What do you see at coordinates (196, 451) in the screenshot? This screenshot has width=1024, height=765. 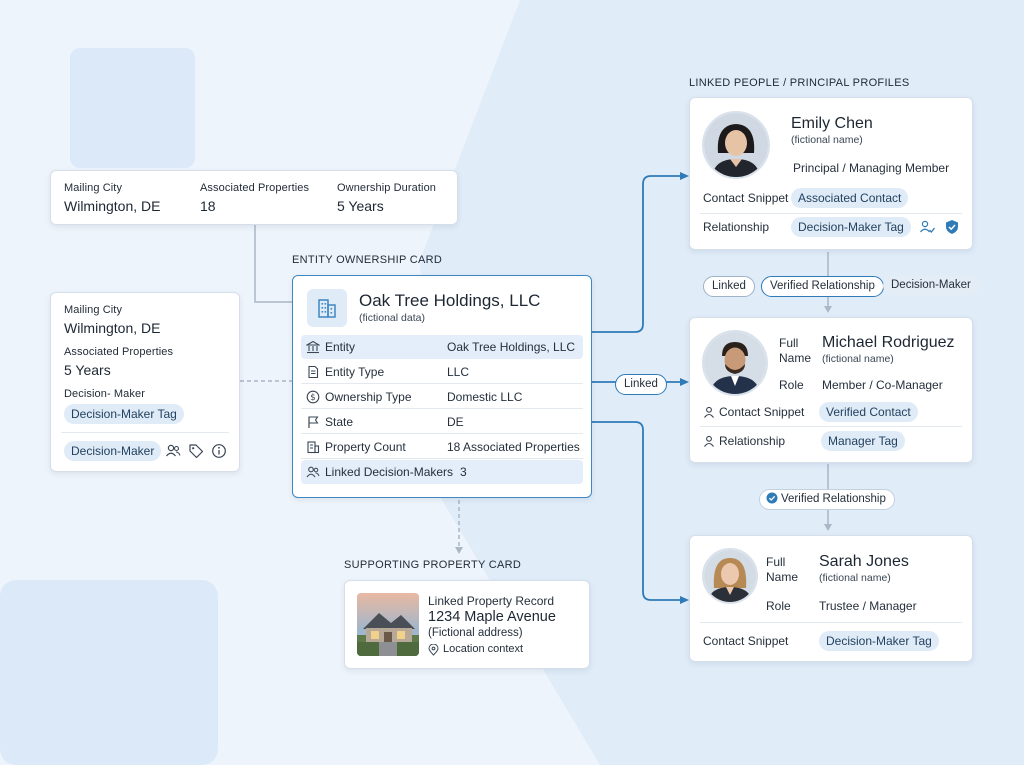 I see `tag-icon` at bounding box center [196, 451].